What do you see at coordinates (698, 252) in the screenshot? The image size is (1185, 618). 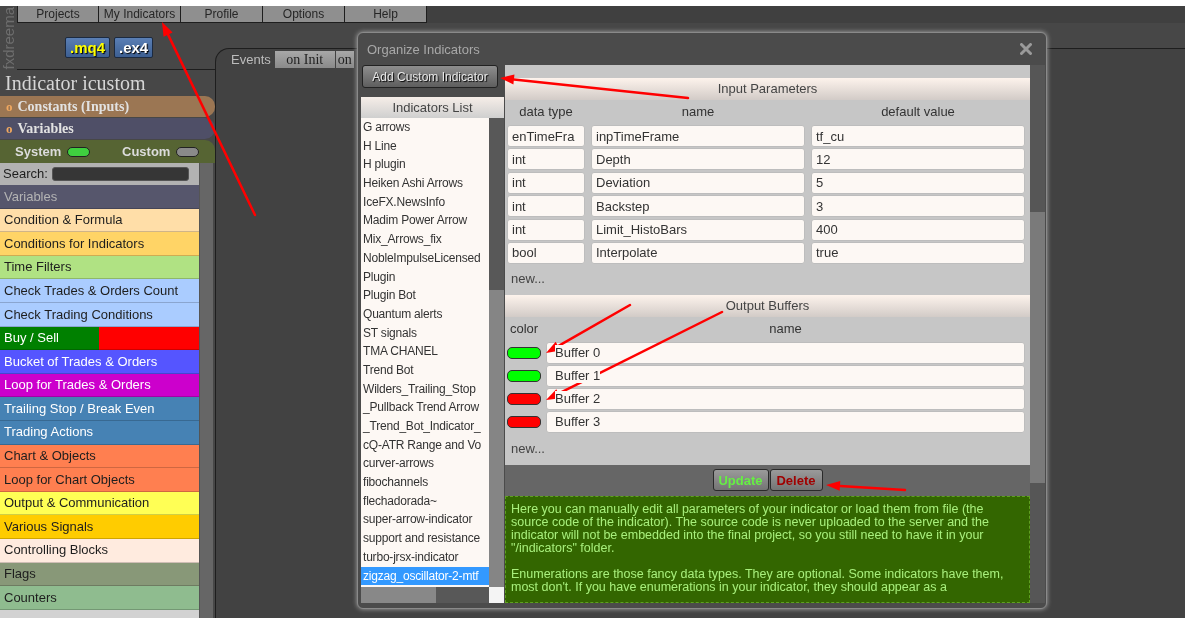 I see `name-field: Interpolate` at bounding box center [698, 252].